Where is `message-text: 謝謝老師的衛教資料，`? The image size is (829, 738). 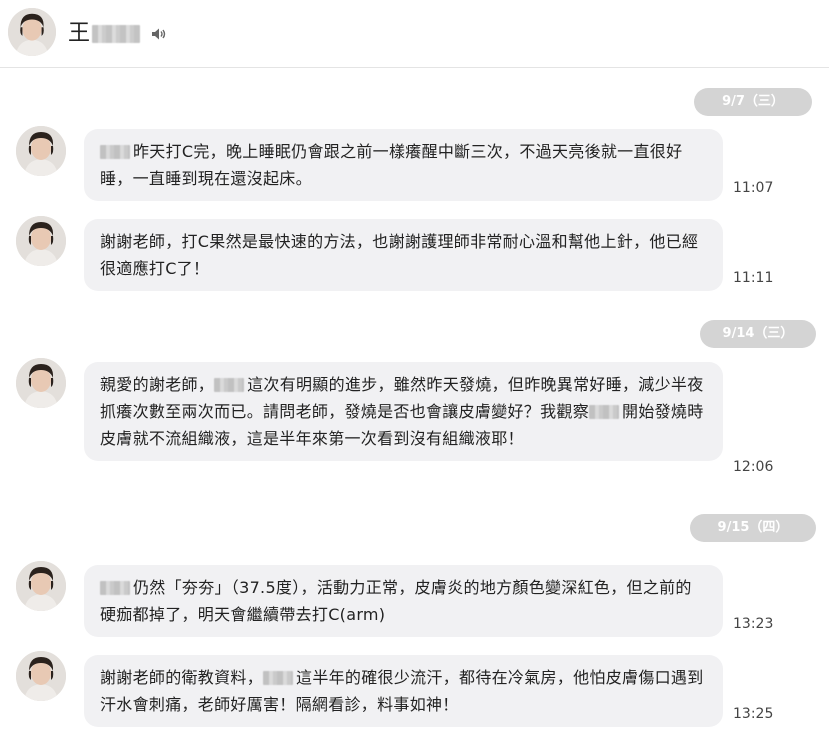
message-text: 謝謝老師的衛教資料， is located at coordinates (182, 677).